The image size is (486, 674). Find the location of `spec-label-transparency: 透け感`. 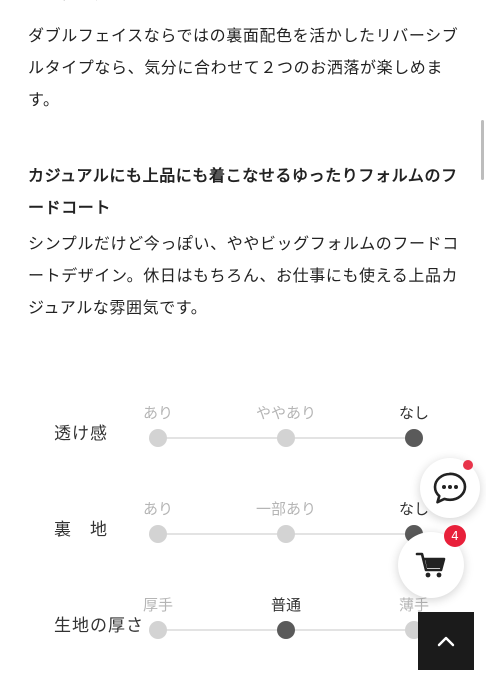

spec-label-transparency: 透け感 is located at coordinates (81, 434).